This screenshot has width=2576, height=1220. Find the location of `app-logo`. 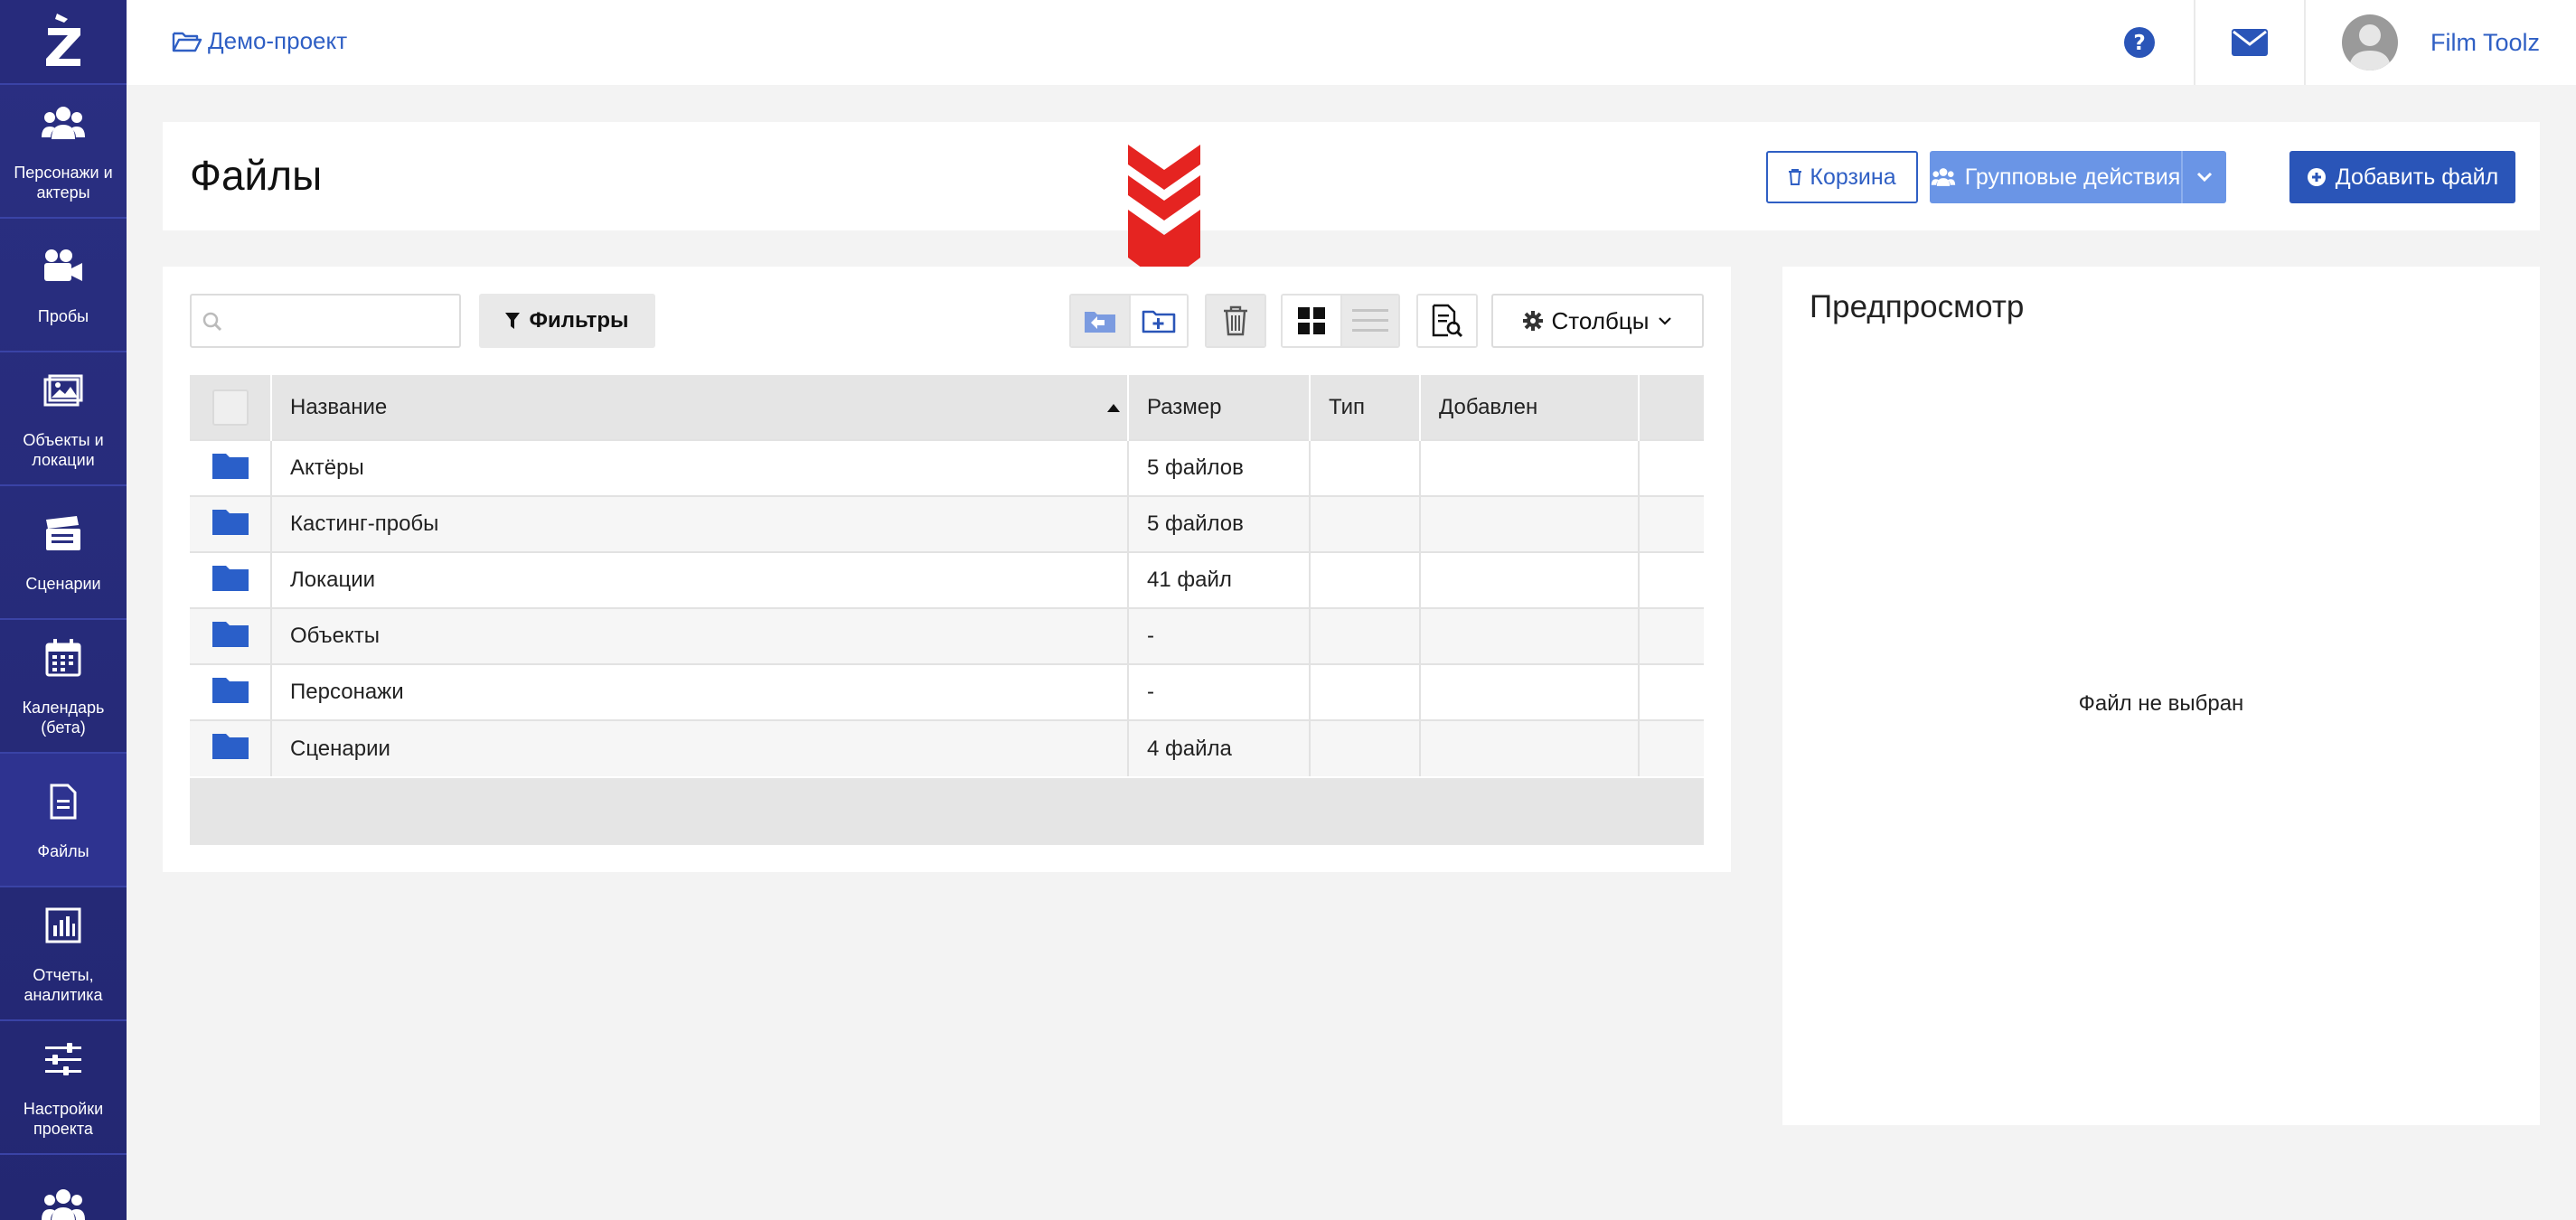

app-logo is located at coordinates (63, 42).